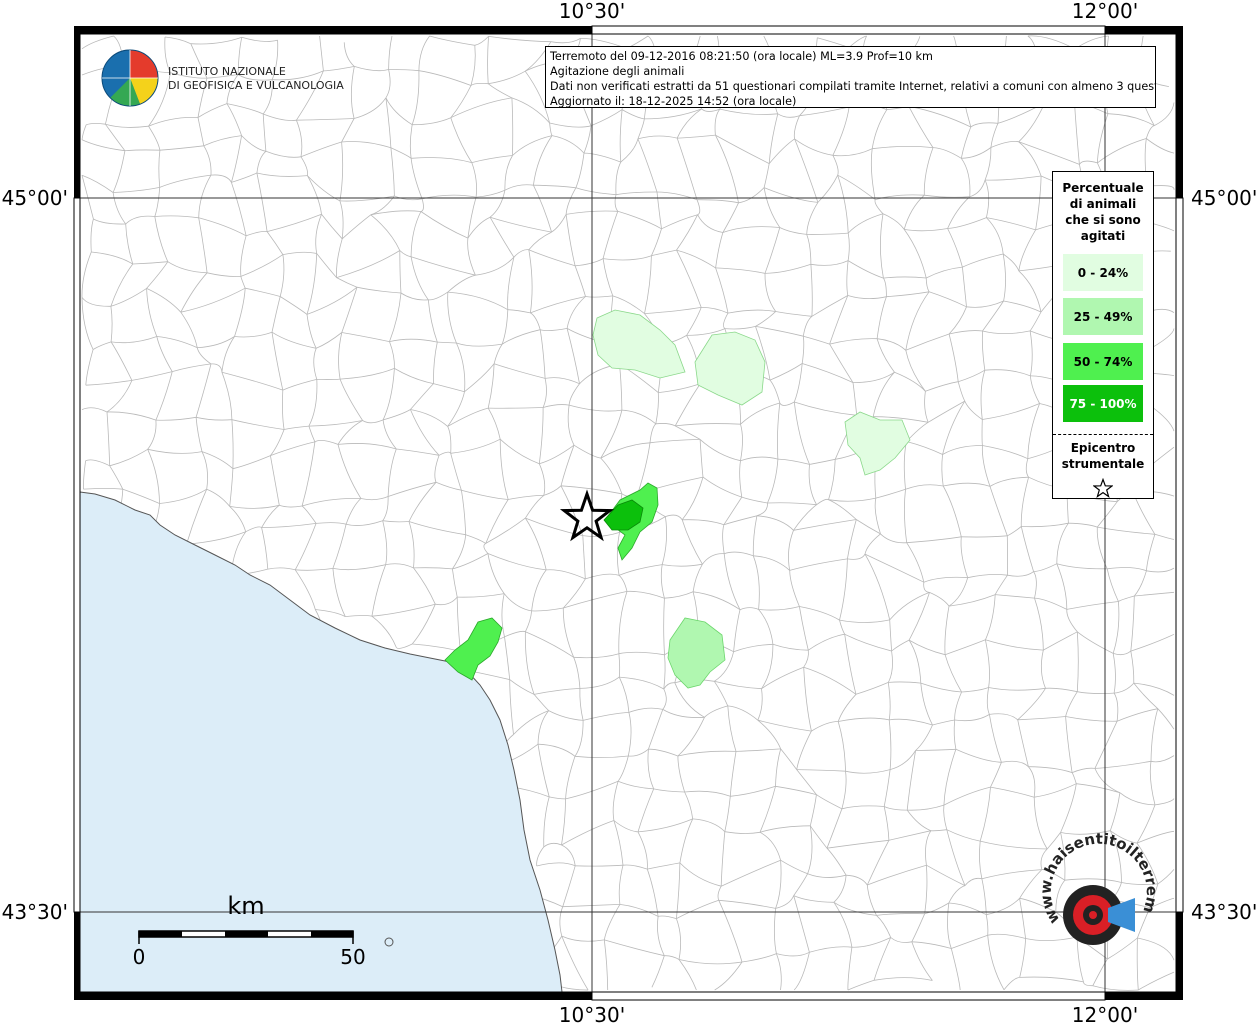 This screenshot has width=1256, height=1024. What do you see at coordinates (1223, 912) in the screenshot?
I see `right-lat-label-lower: 43°30'` at bounding box center [1223, 912].